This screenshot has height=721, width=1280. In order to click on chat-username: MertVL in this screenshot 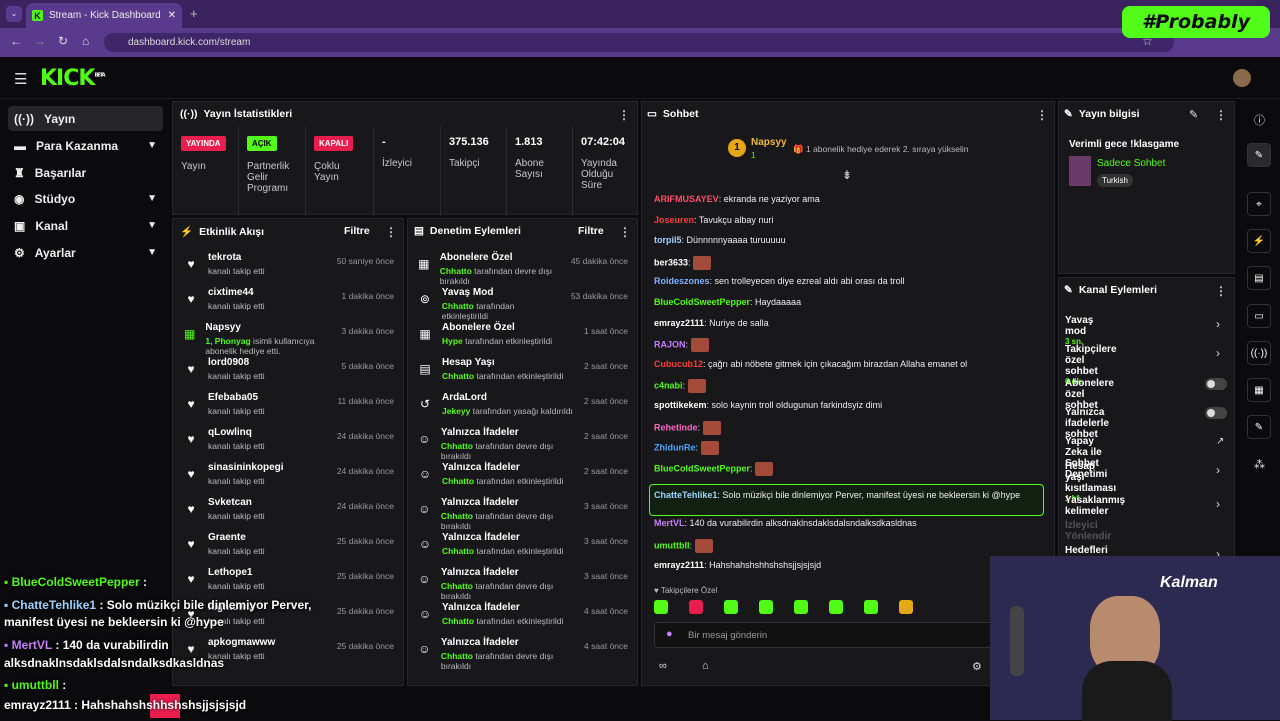, I will do `click(669, 523)`.